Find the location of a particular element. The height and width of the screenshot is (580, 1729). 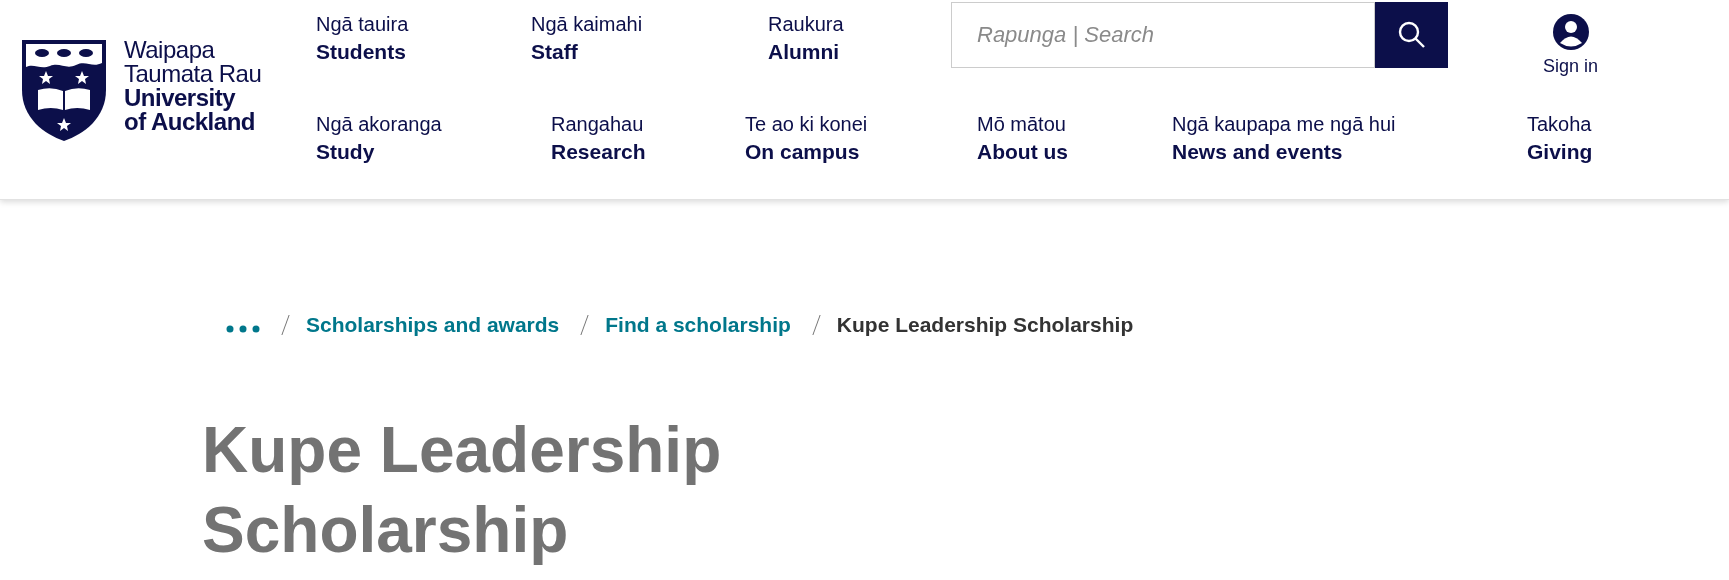

sign-in-link: Sign in is located at coordinates (1571, 45).